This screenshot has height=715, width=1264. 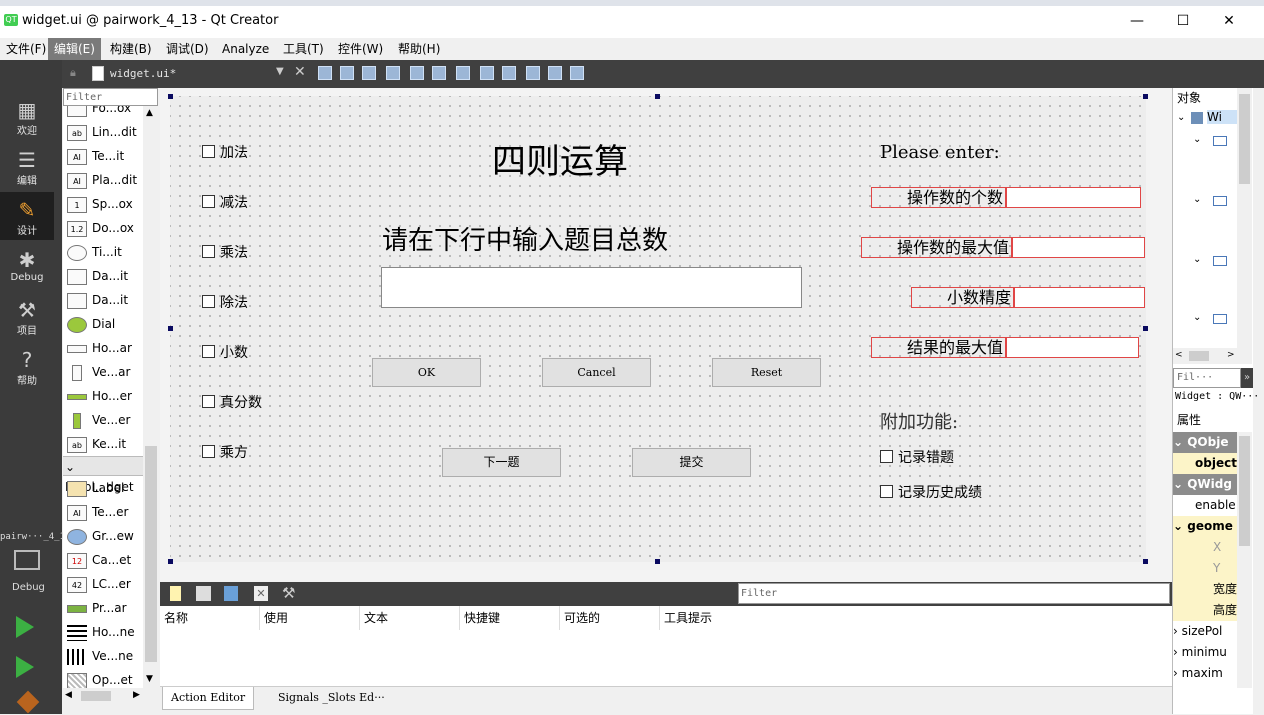 I want to click on ok-button: OK, so click(x=426, y=372).